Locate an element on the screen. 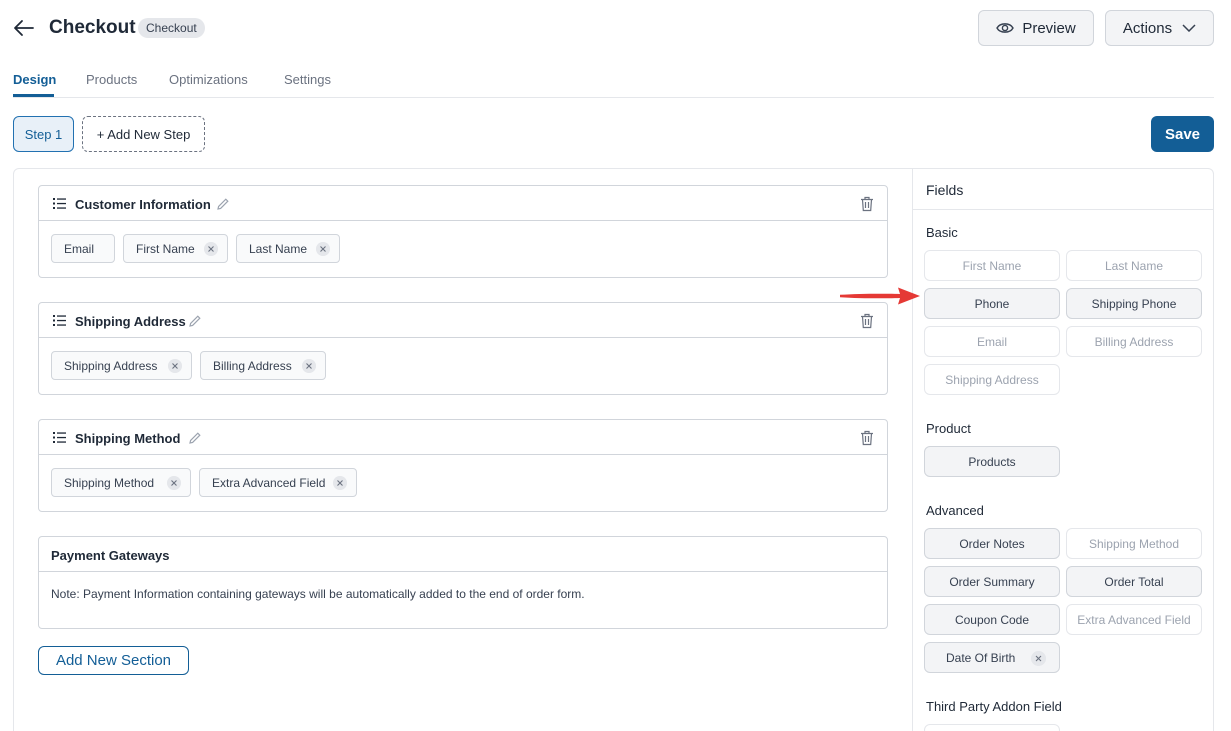  annotation-arrow-icon is located at coordinates (880, 296).